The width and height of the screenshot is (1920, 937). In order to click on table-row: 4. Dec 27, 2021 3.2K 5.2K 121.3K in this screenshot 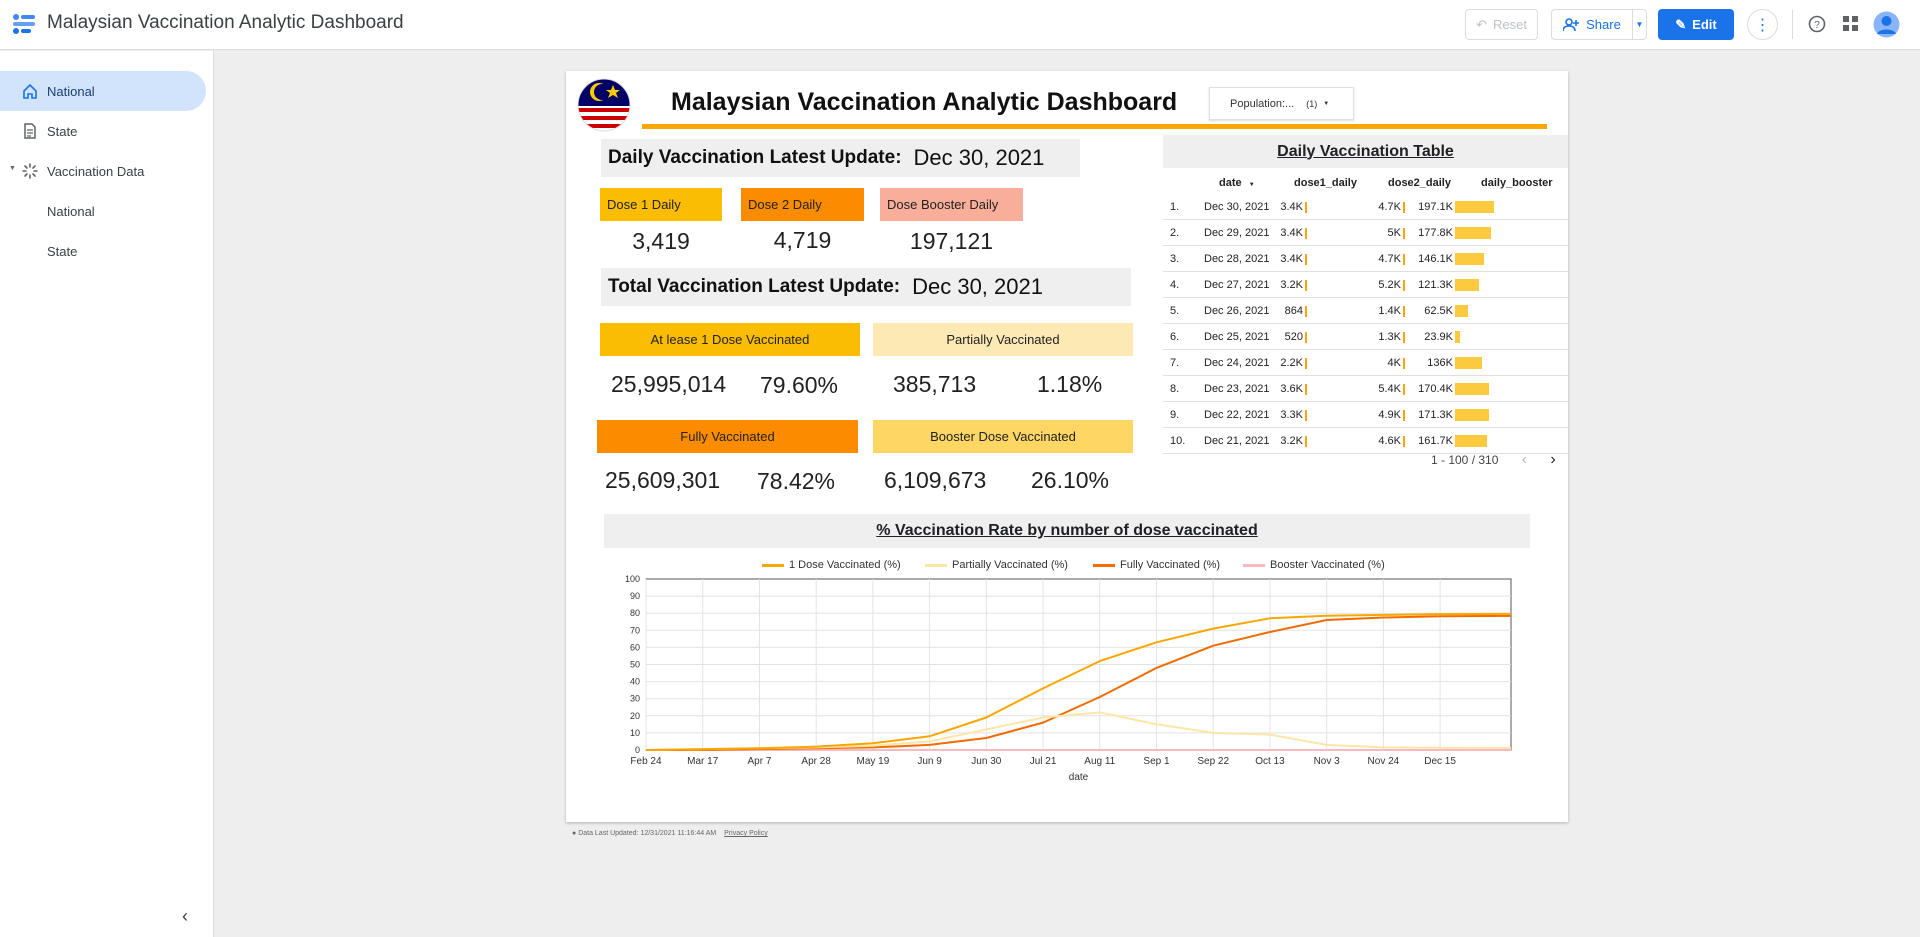, I will do `click(1365, 285)`.